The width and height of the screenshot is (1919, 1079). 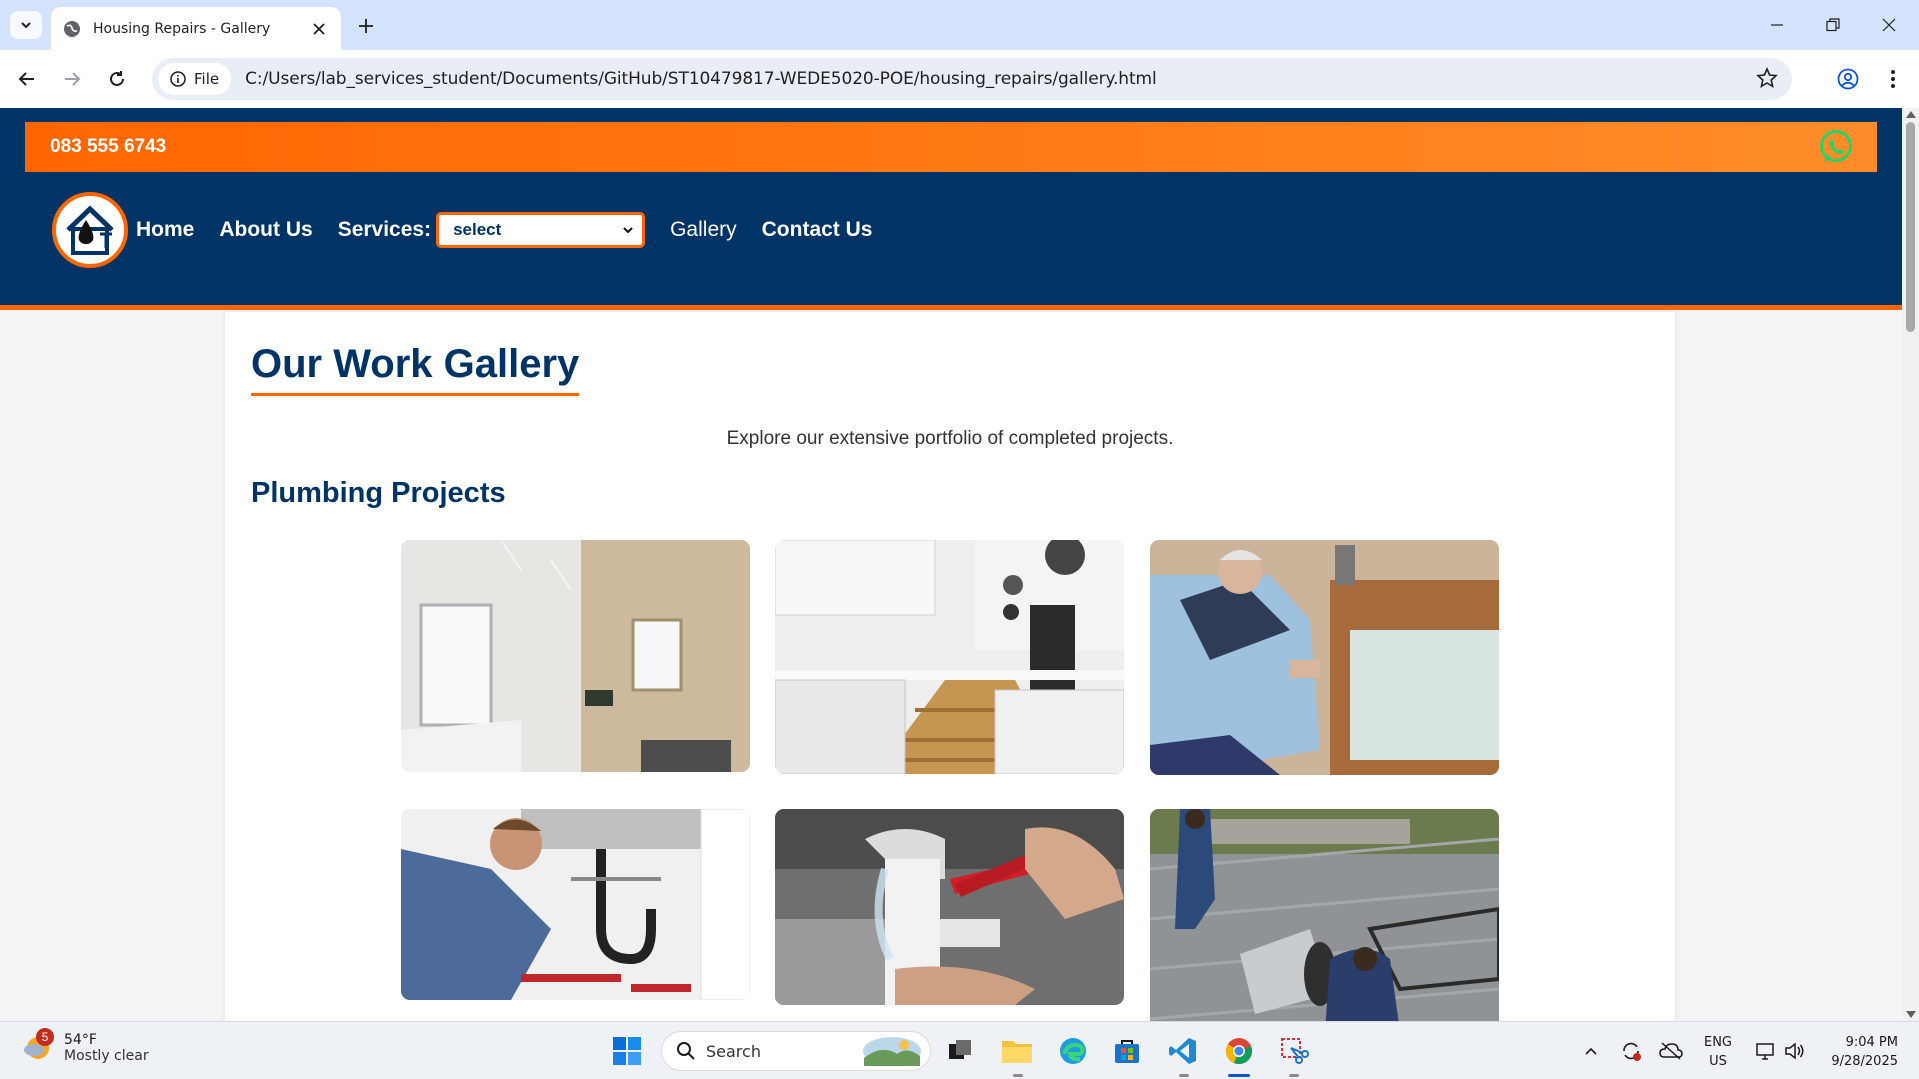 I want to click on roof-geyser-photo, so click(x=1324, y=915).